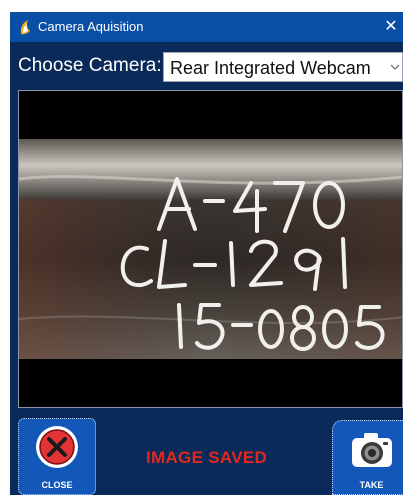 This screenshot has width=403, height=495. What do you see at coordinates (206, 27) in the screenshot?
I see `title-bar: Camera Aquisition ✕` at bounding box center [206, 27].